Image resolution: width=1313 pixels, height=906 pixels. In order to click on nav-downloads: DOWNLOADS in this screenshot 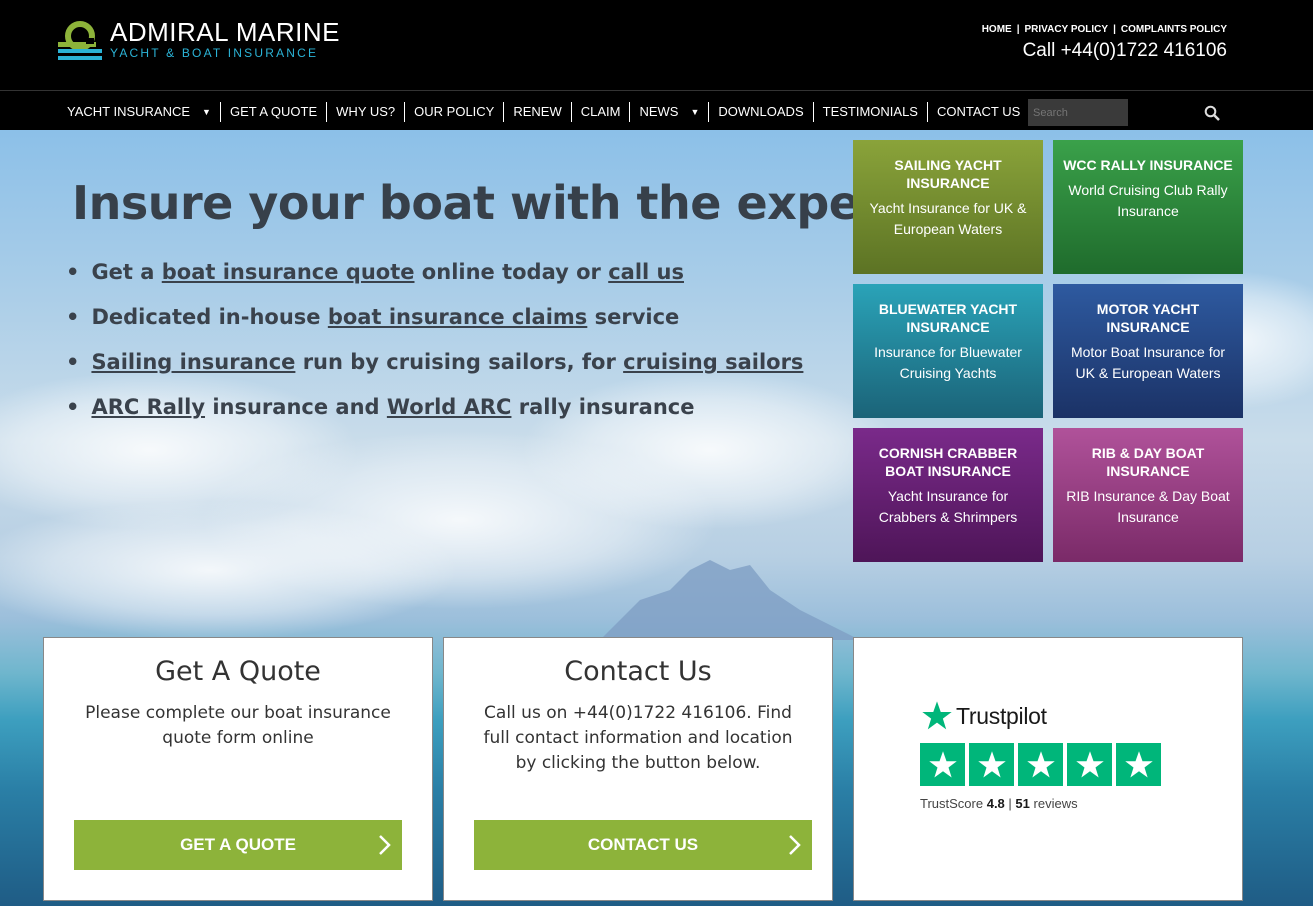, I will do `click(761, 112)`.